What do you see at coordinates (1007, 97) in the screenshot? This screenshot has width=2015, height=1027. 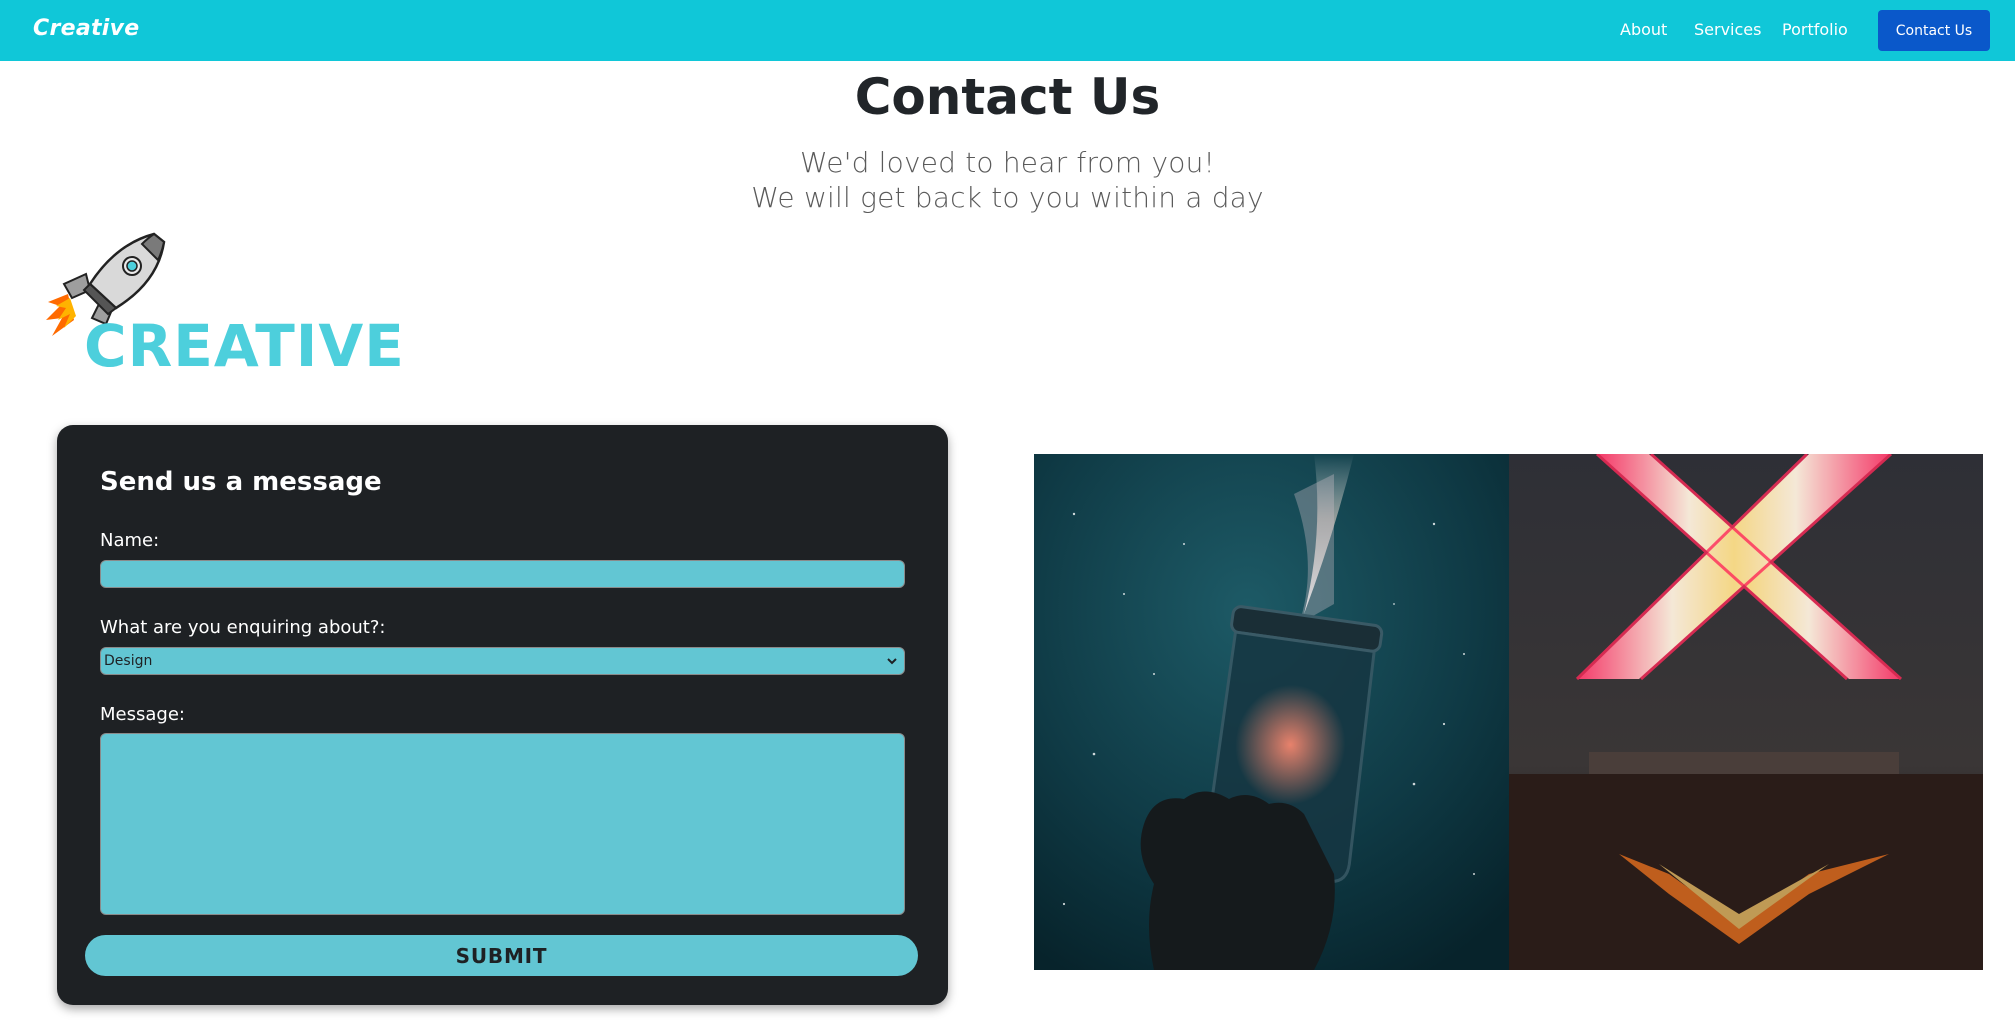 I see `page-title: Contact Us` at bounding box center [1007, 97].